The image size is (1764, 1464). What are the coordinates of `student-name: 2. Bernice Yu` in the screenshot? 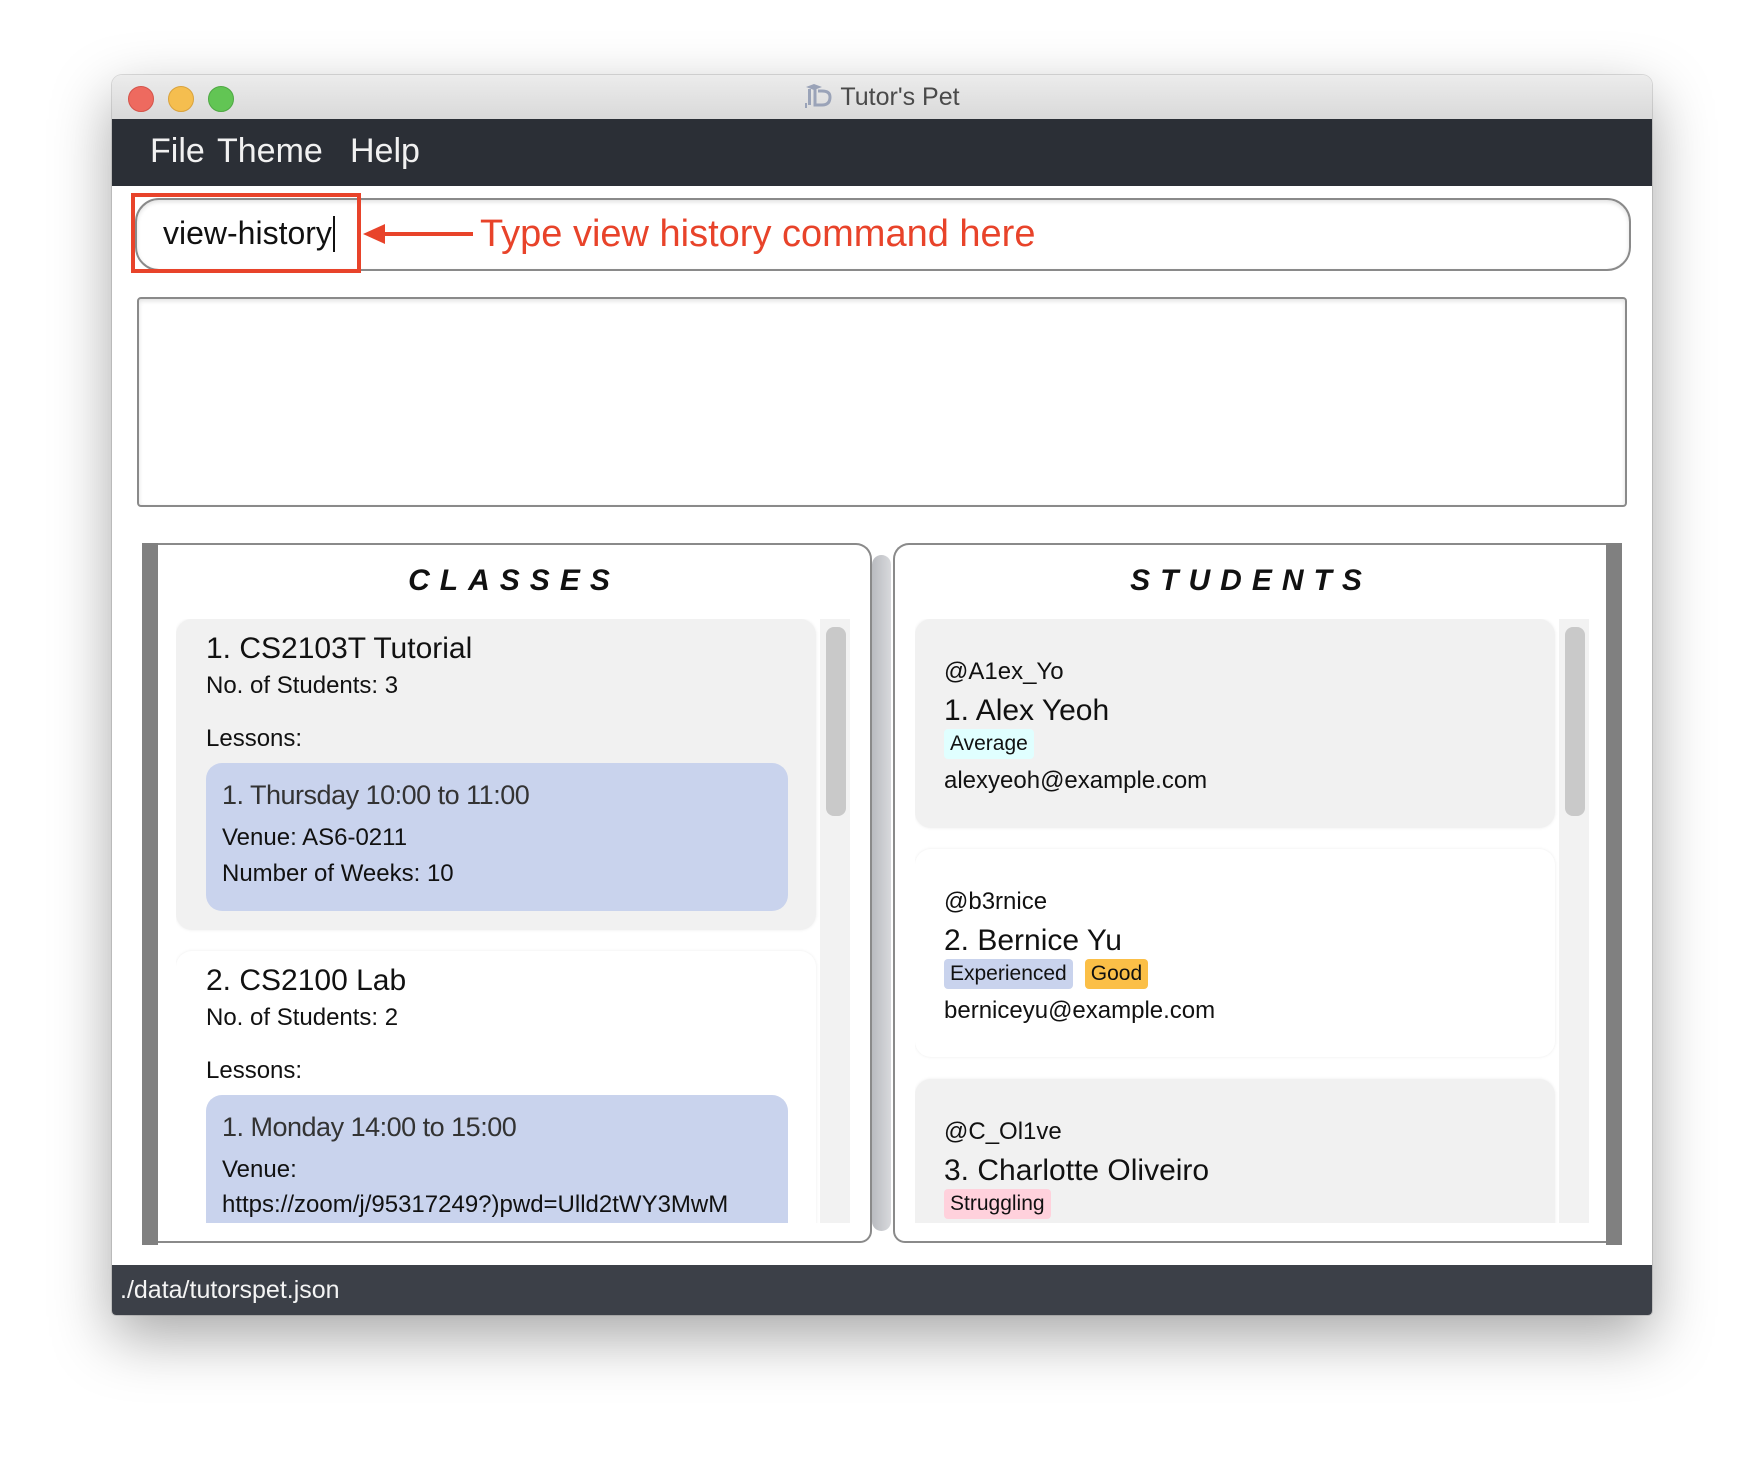 It's located at (1033, 940).